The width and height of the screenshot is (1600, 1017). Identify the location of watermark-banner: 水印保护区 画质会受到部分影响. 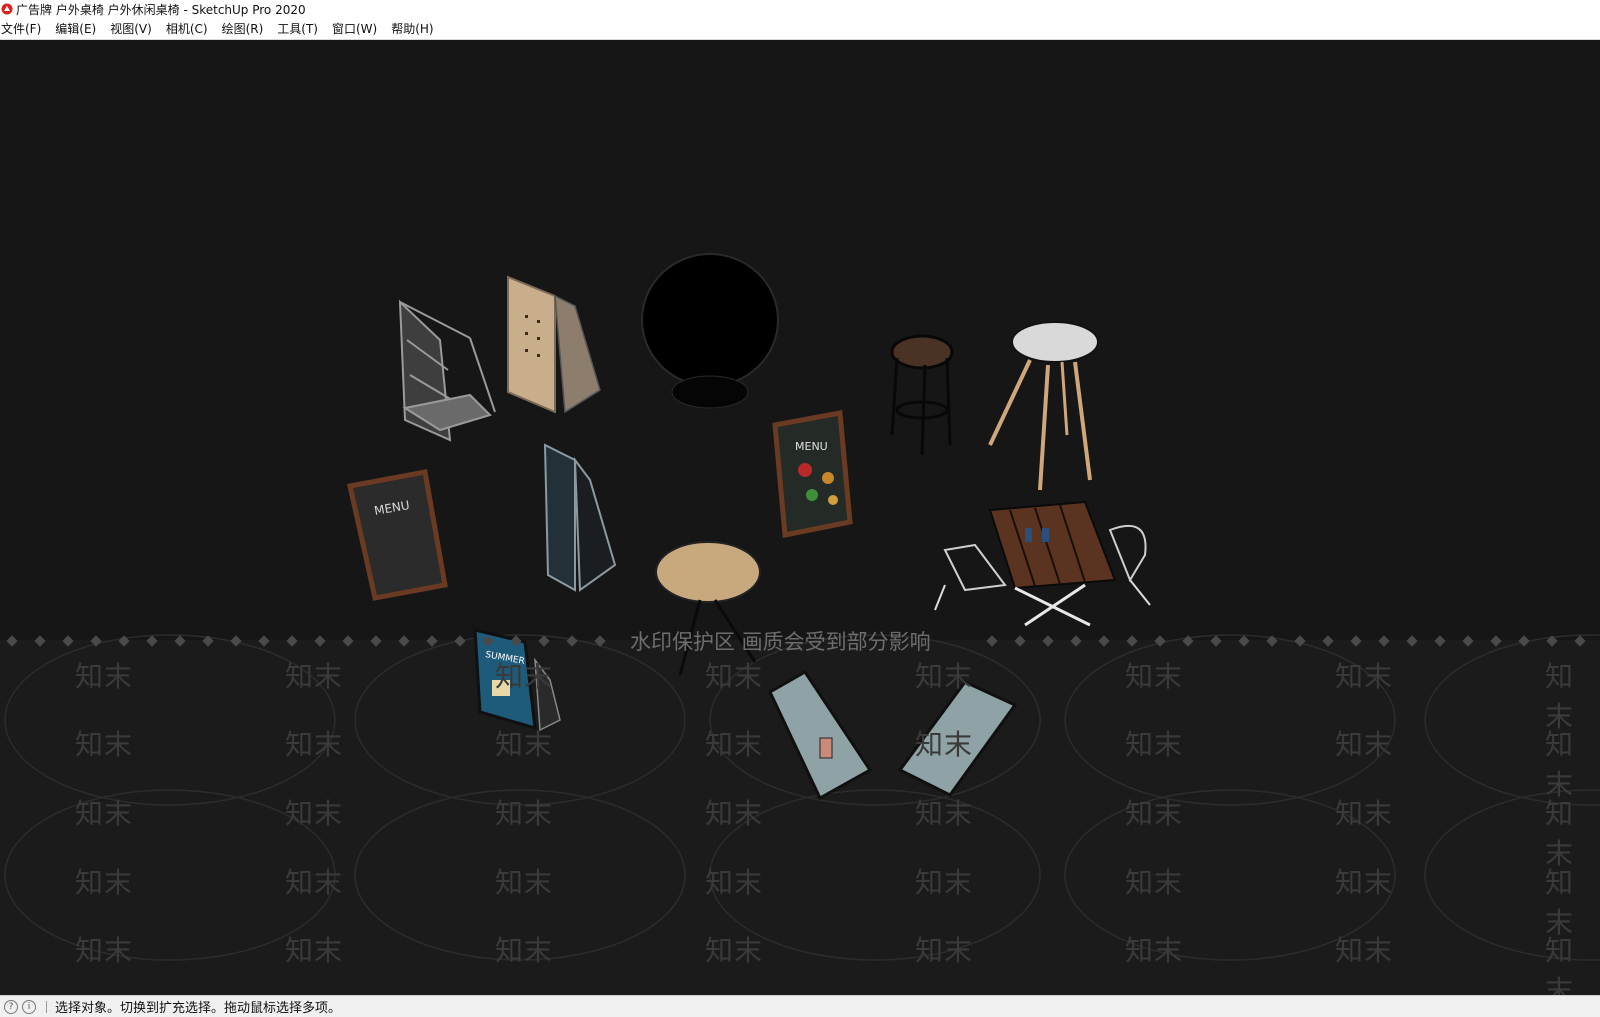
(780, 642).